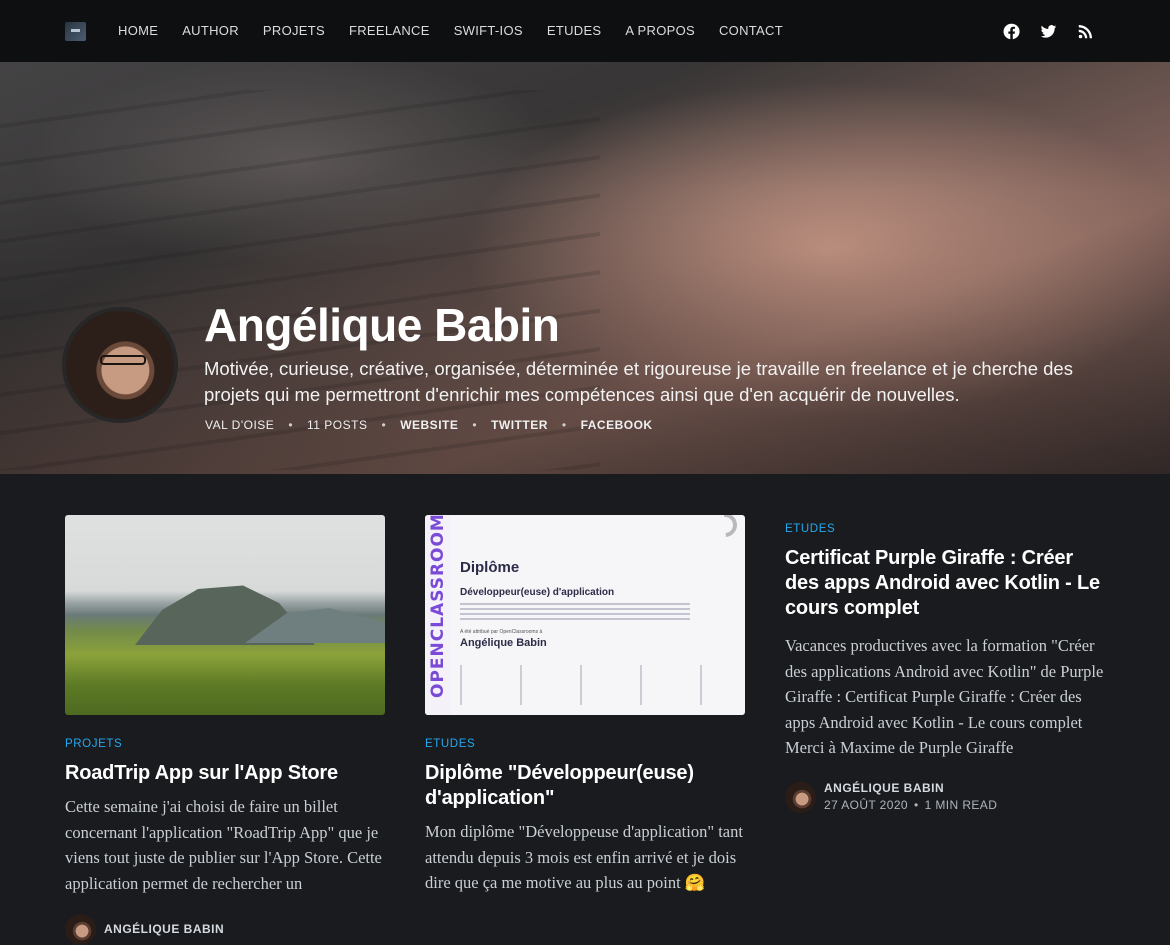  I want to click on post-tag: PROJETS, so click(225, 744).